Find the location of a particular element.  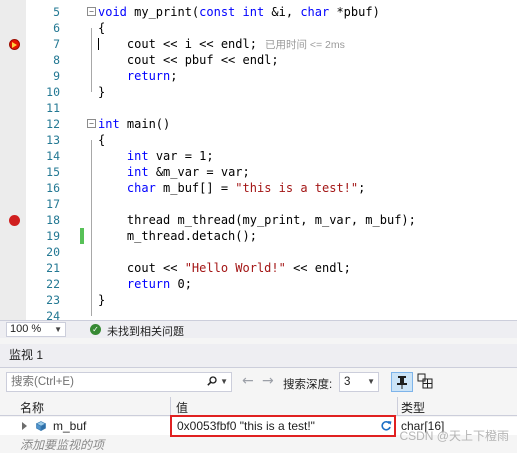

watch-panel-title: 监视 1 is located at coordinates (258, 356).